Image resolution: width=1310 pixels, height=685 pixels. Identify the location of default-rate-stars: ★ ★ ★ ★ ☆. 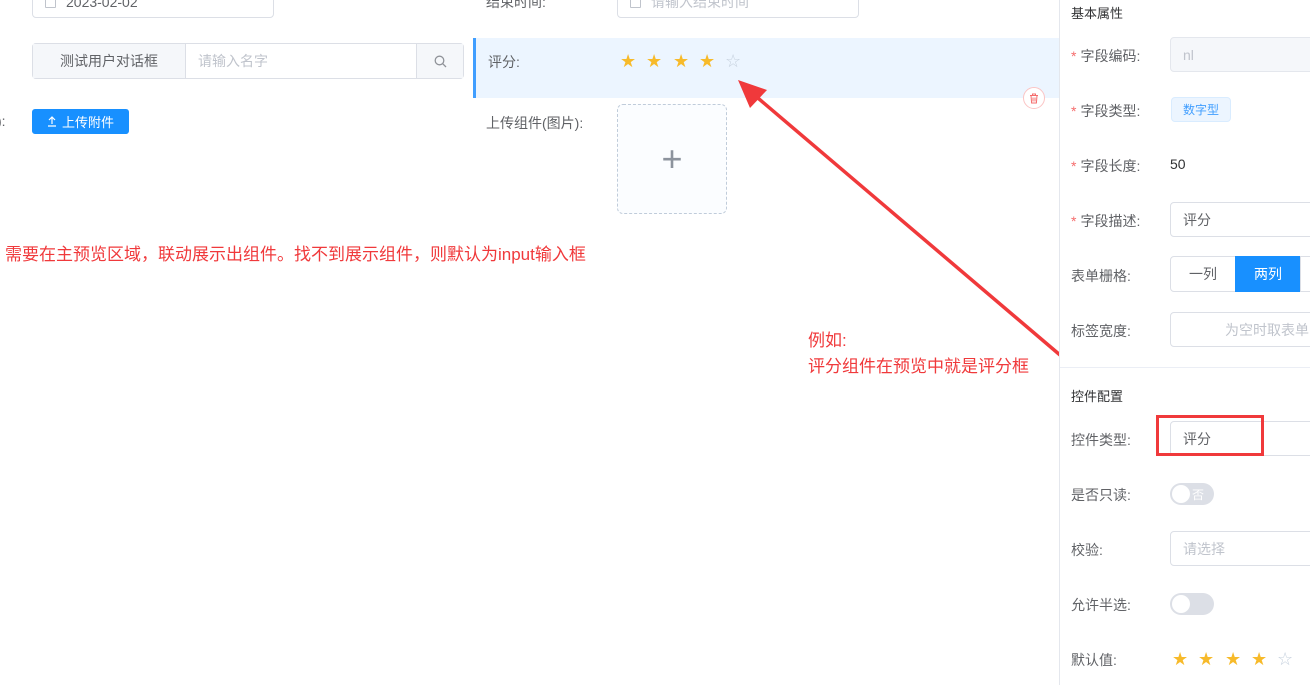
(1237, 660).